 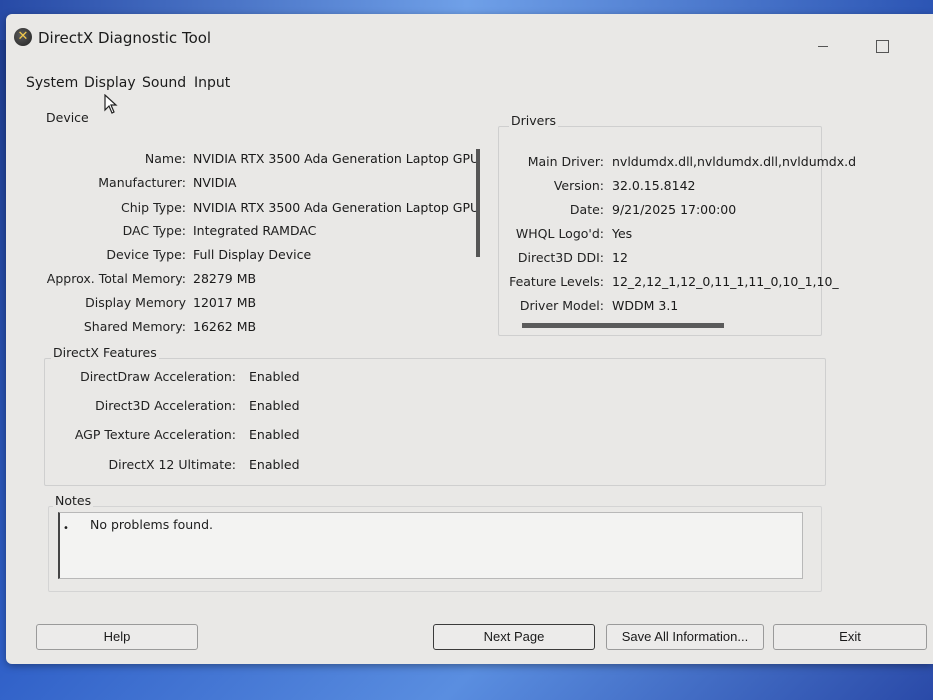 I want to click on row-value: 9/21/2025 17:00:00, so click(x=674, y=209).